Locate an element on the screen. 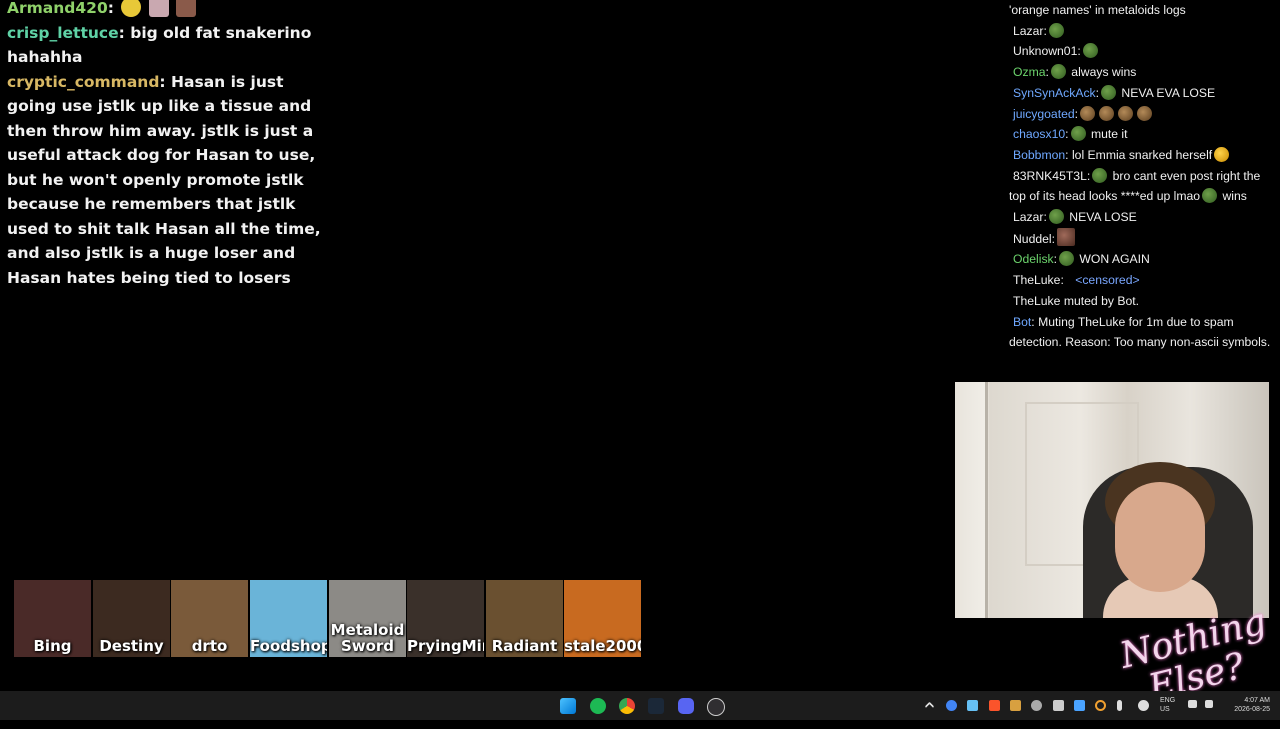 The width and height of the screenshot is (1280, 729). chat-username: chaosx10 is located at coordinates (1039, 134).